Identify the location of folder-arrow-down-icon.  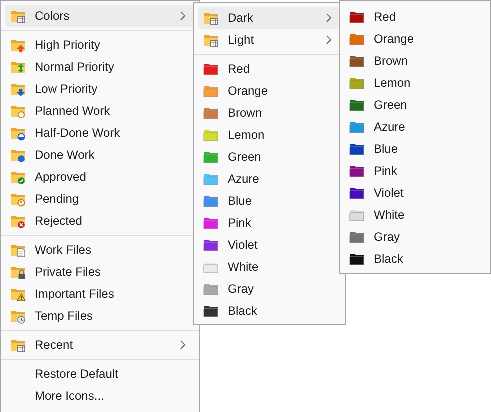
(18, 89).